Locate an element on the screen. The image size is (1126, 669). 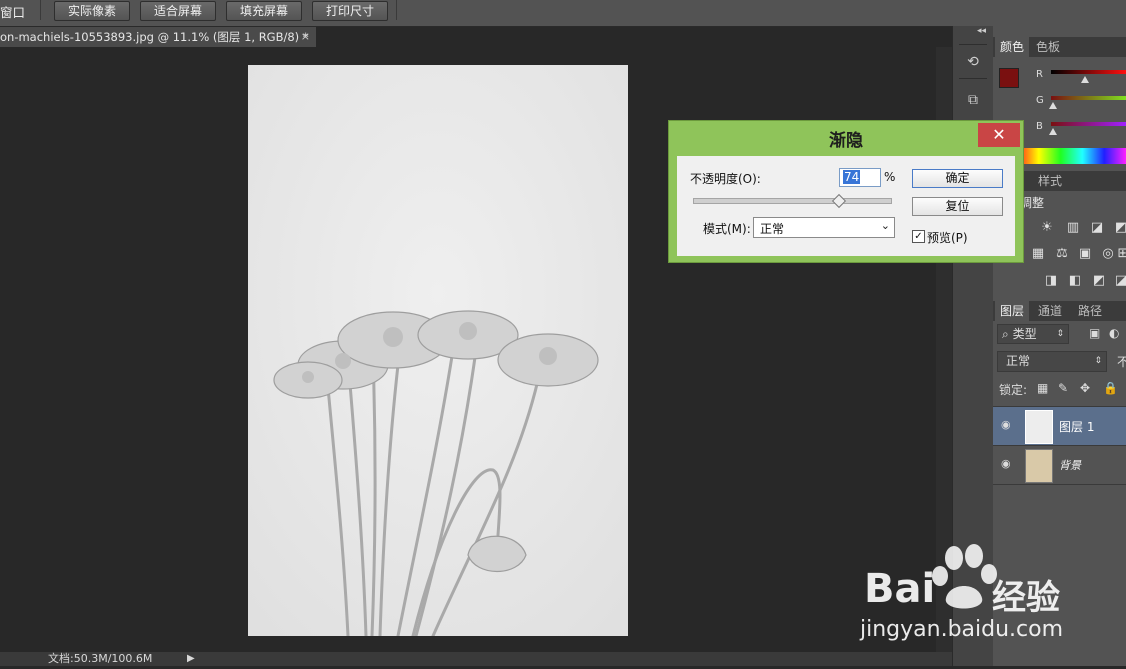
blue-slider-knob is located at coordinates (1053, 131).